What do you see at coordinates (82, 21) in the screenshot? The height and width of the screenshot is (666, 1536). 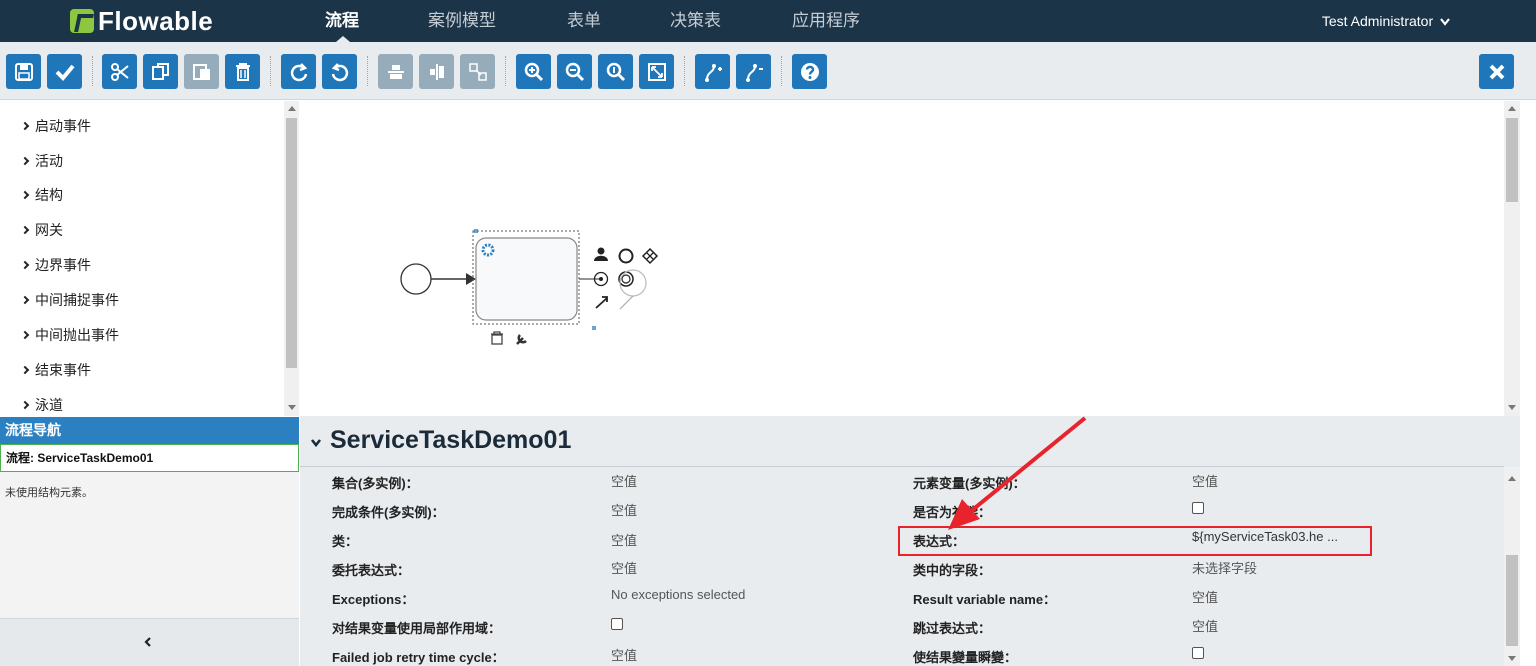 I see `logo-mark-icon` at bounding box center [82, 21].